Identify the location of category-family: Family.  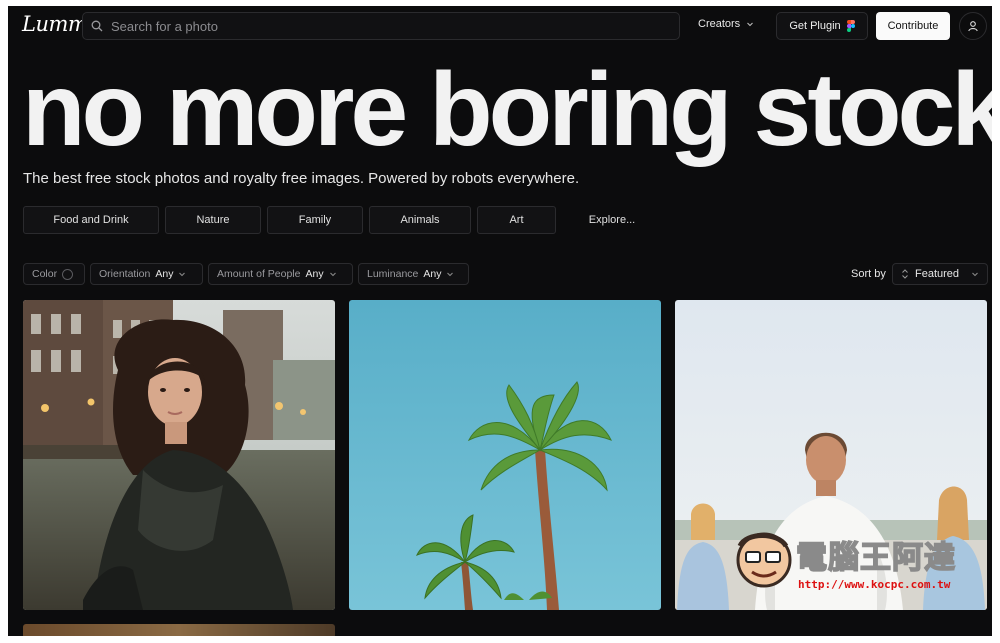
(315, 220).